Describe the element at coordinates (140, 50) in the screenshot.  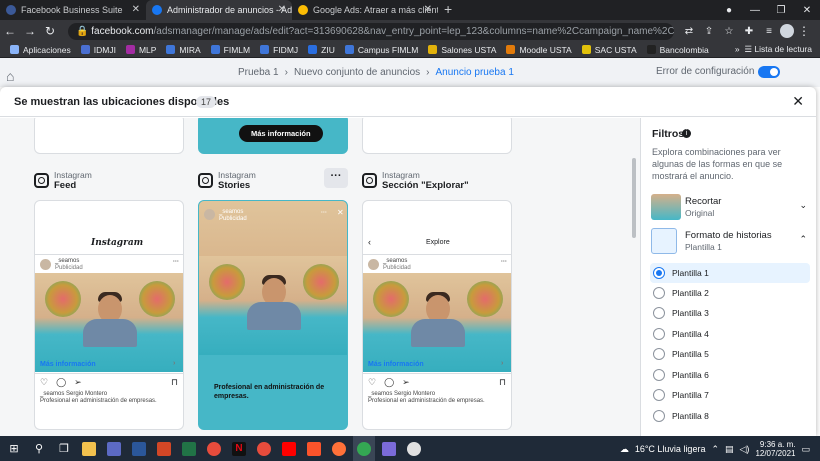
I see `bookmark-mlp: MLP` at that location.